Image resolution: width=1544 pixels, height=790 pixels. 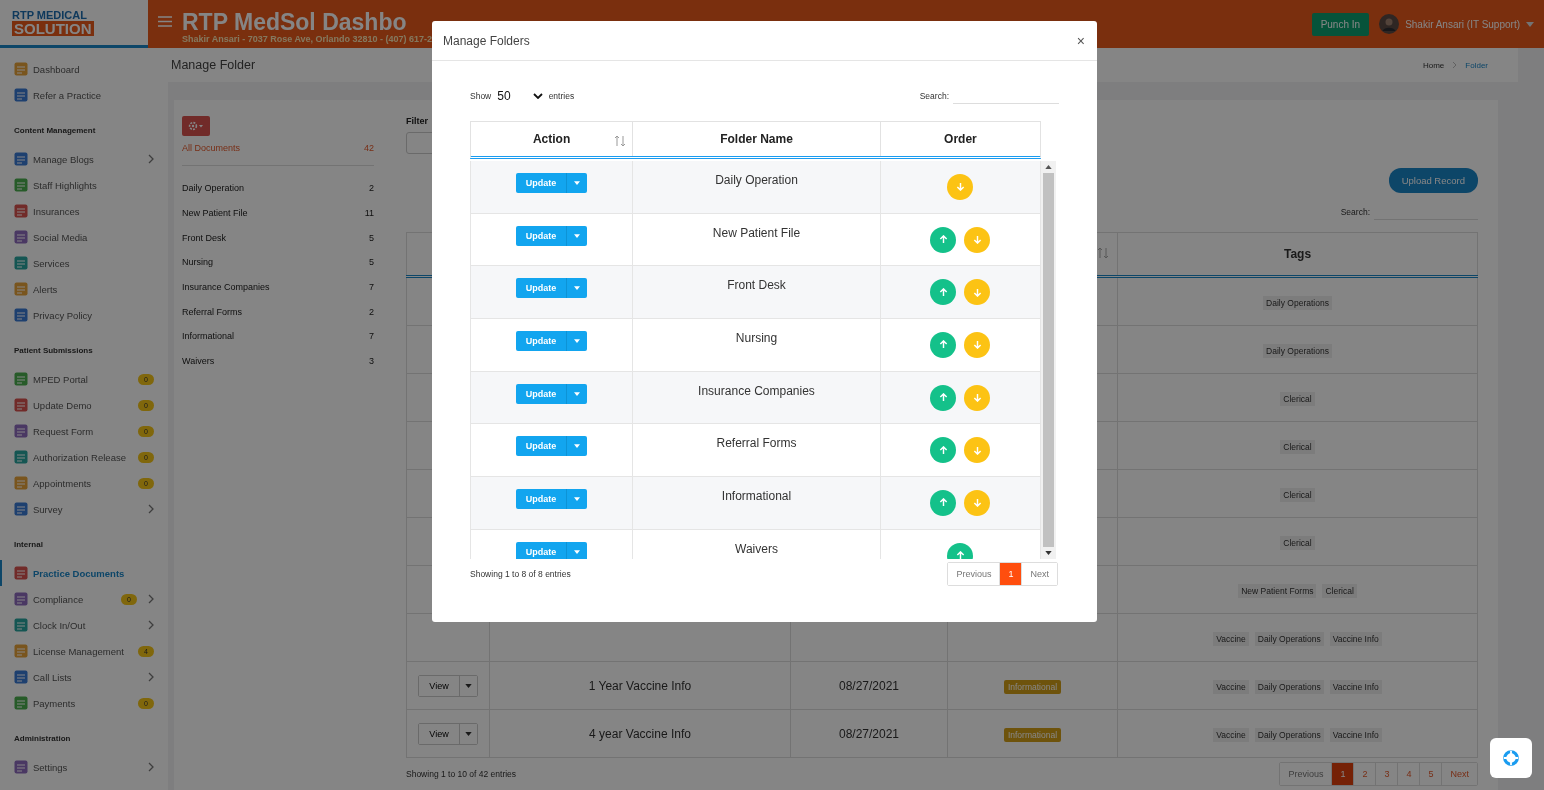 What do you see at coordinates (1297, 398) in the screenshot?
I see `tag: Clerical` at bounding box center [1297, 398].